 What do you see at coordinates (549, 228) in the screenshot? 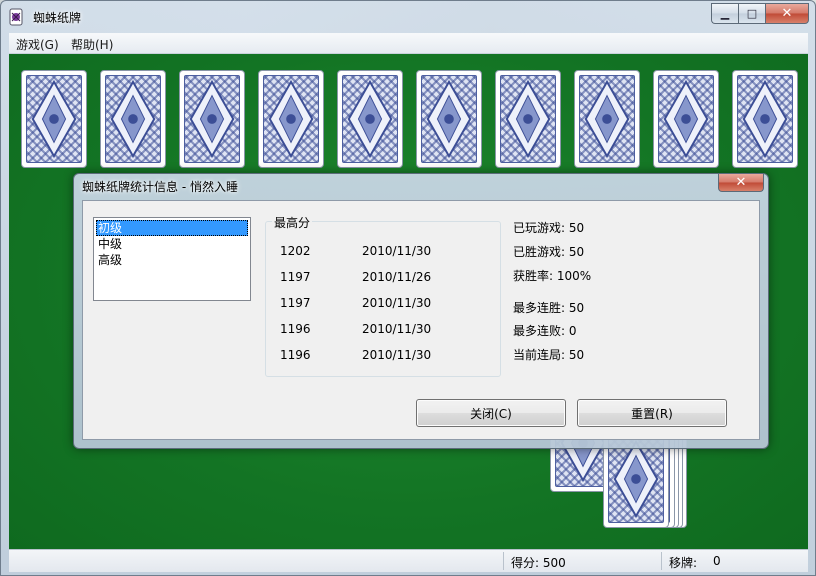
I see `stat-games-played: 已玩游戏: 50` at bounding box center [549, 228].